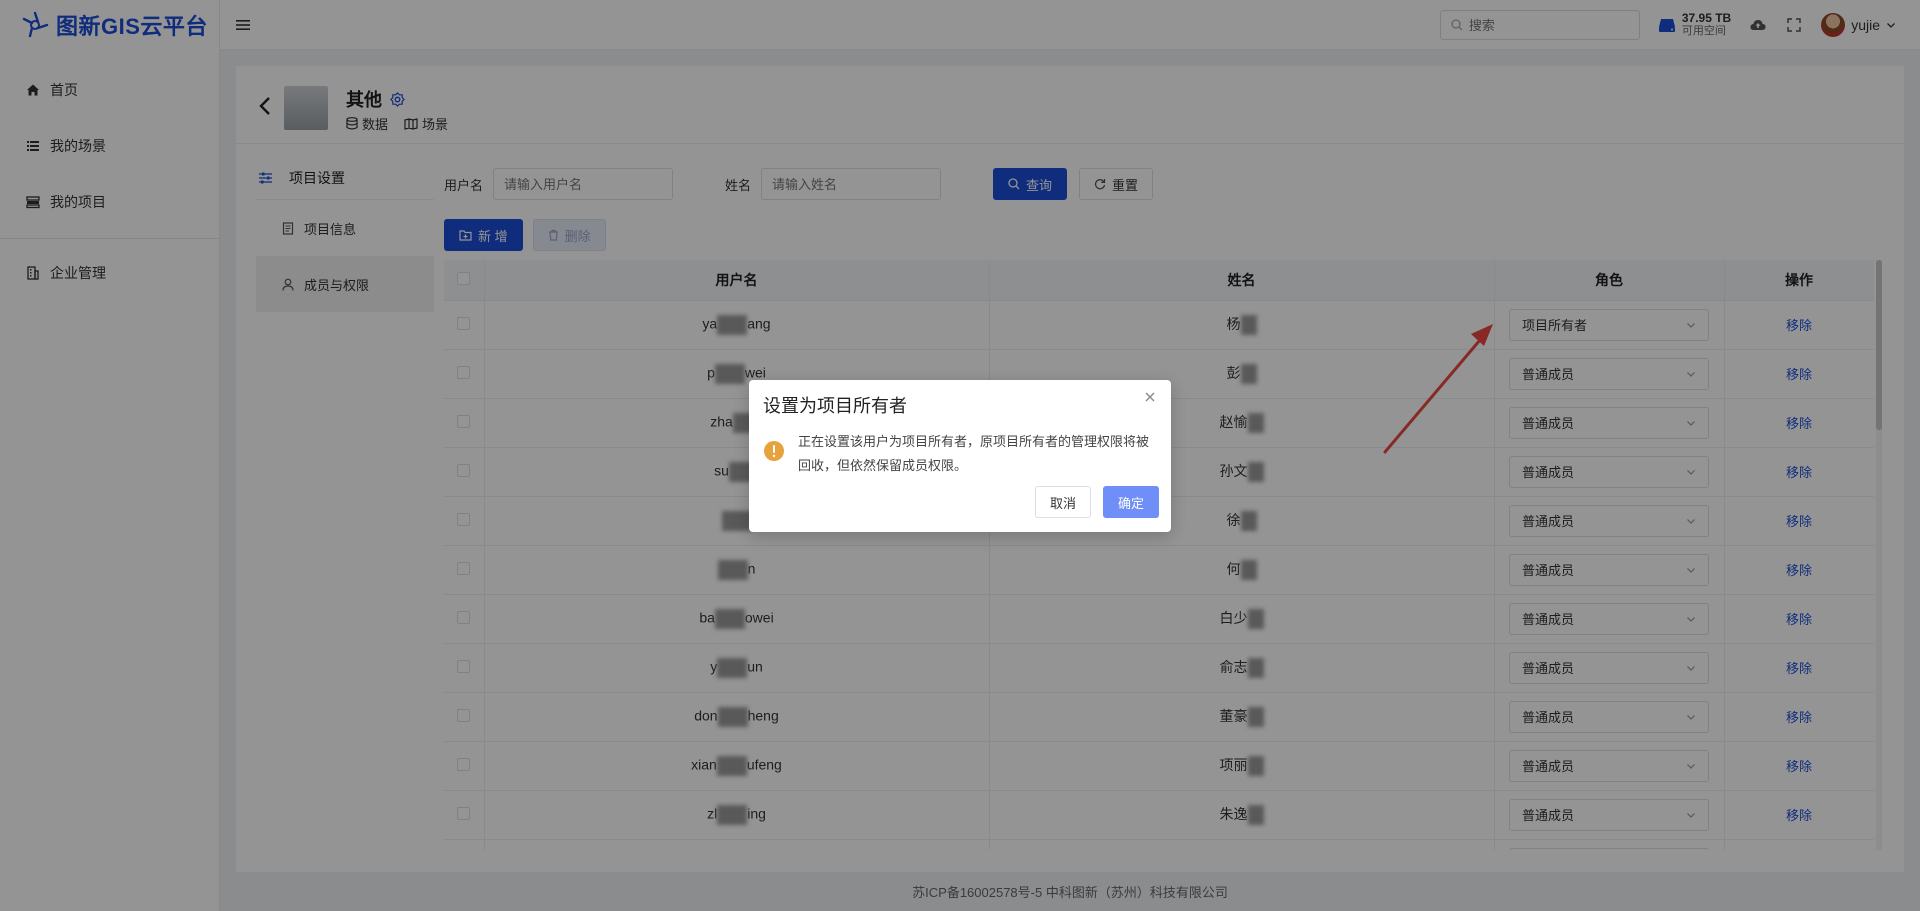 This screenshot has width=1920, height=911. What do you see at coordinates (1096, 502) in the screenshot?
I see `dialog-buttons: 取消 确定` at bounding box center [1096, 502].